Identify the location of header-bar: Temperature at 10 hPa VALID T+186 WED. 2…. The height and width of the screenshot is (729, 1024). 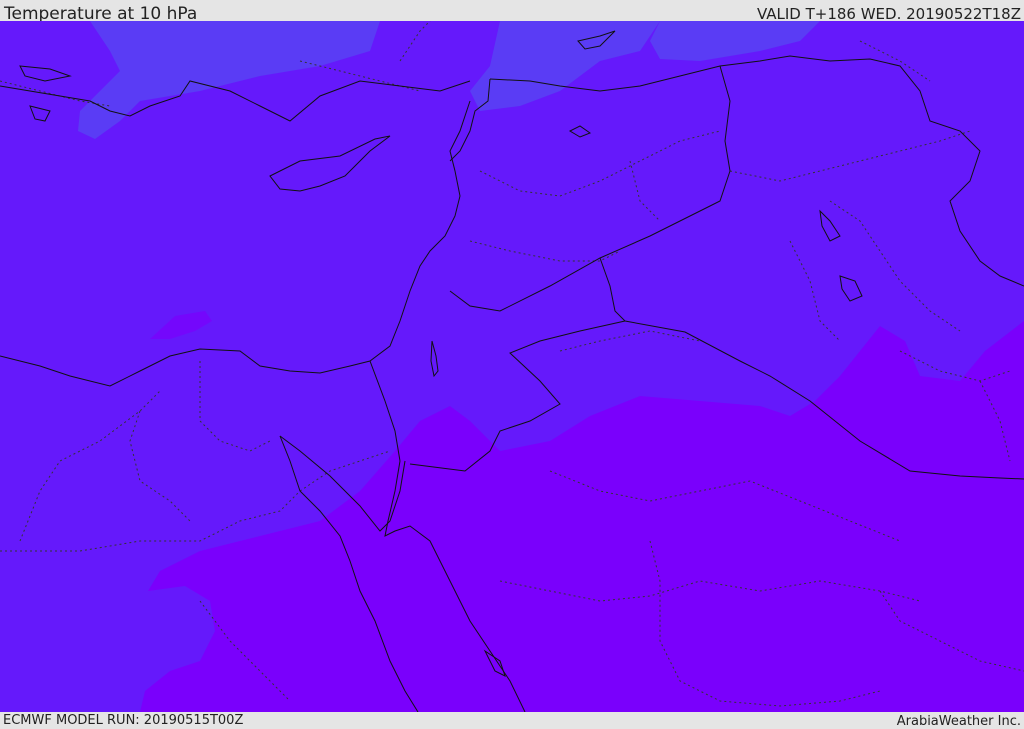
(512, 12).